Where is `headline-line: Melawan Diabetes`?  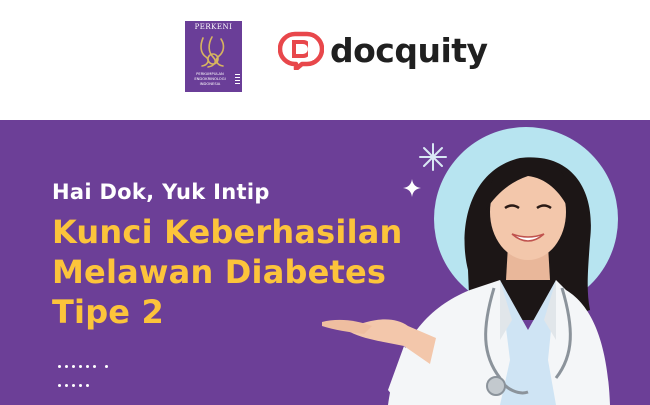 headline-line: Melawan Diabetes is located at coordinates (219, 272).